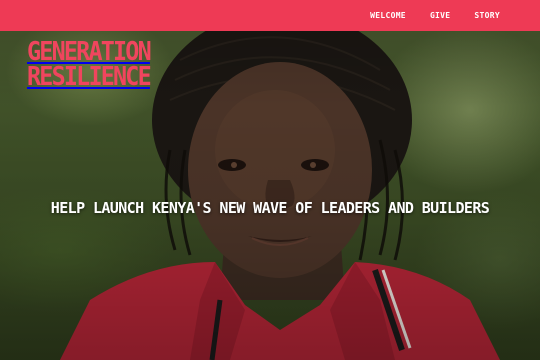 This screenshot has width=540, height=360. I want to click on main-nav: WELCOME GIVE STORY, so click(435, 15).